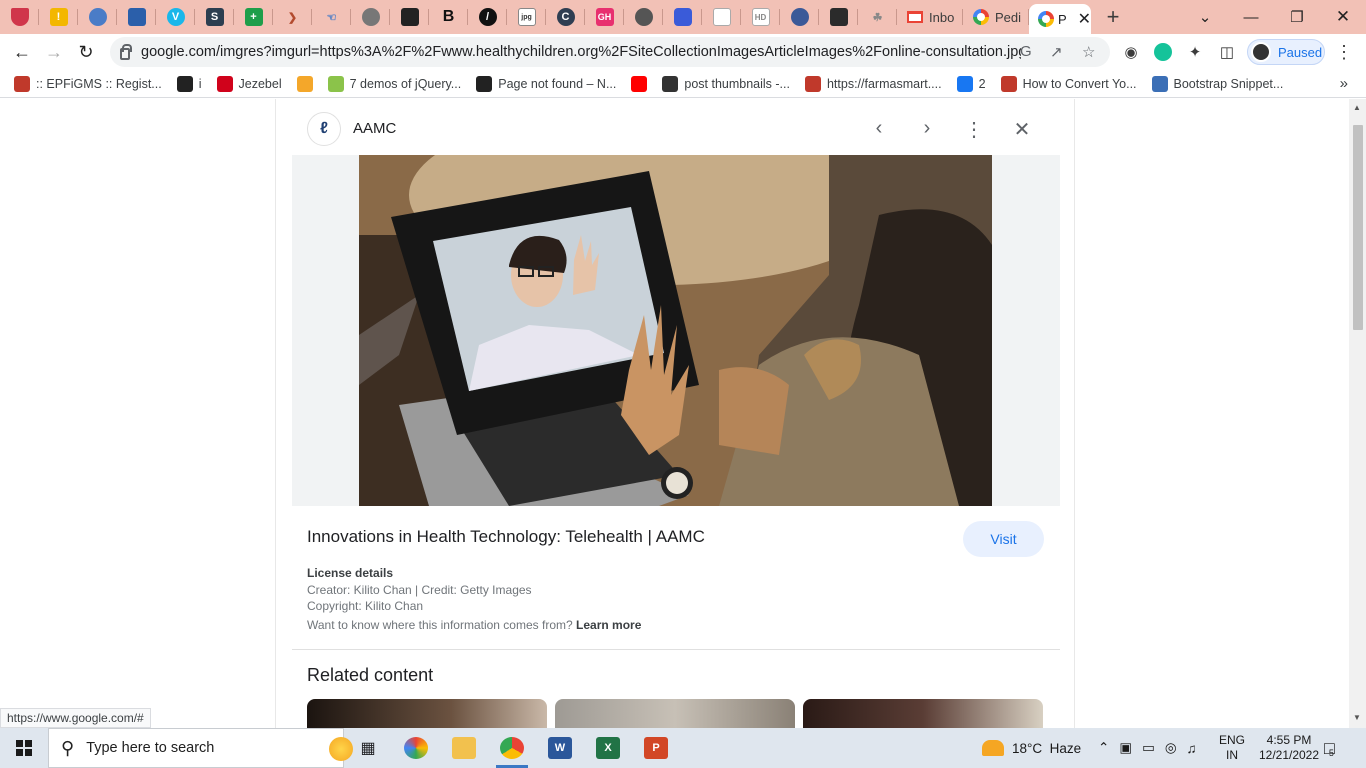 The height and width of the screenshot is (768, 1366). What do you see at coordinates (1148, 748) in the screenshot?
I see `battery-icon: ▭` at bounding box center [1148, 748].